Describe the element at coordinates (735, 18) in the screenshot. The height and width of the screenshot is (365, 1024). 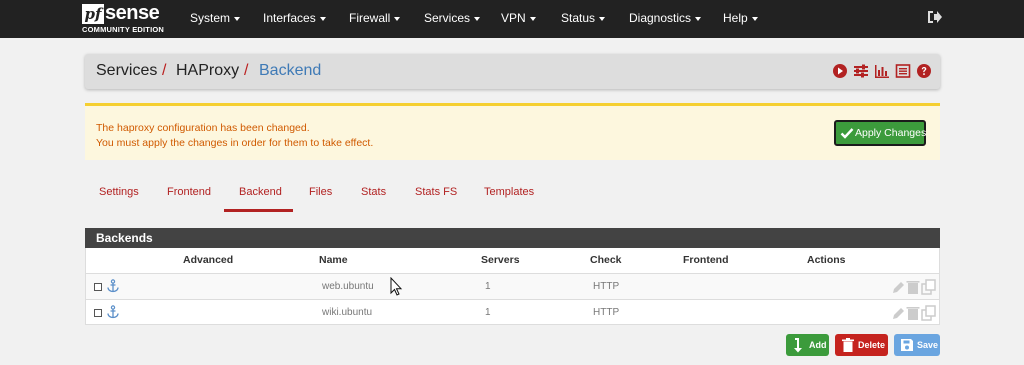
I see `nav-label: Help` at that location.